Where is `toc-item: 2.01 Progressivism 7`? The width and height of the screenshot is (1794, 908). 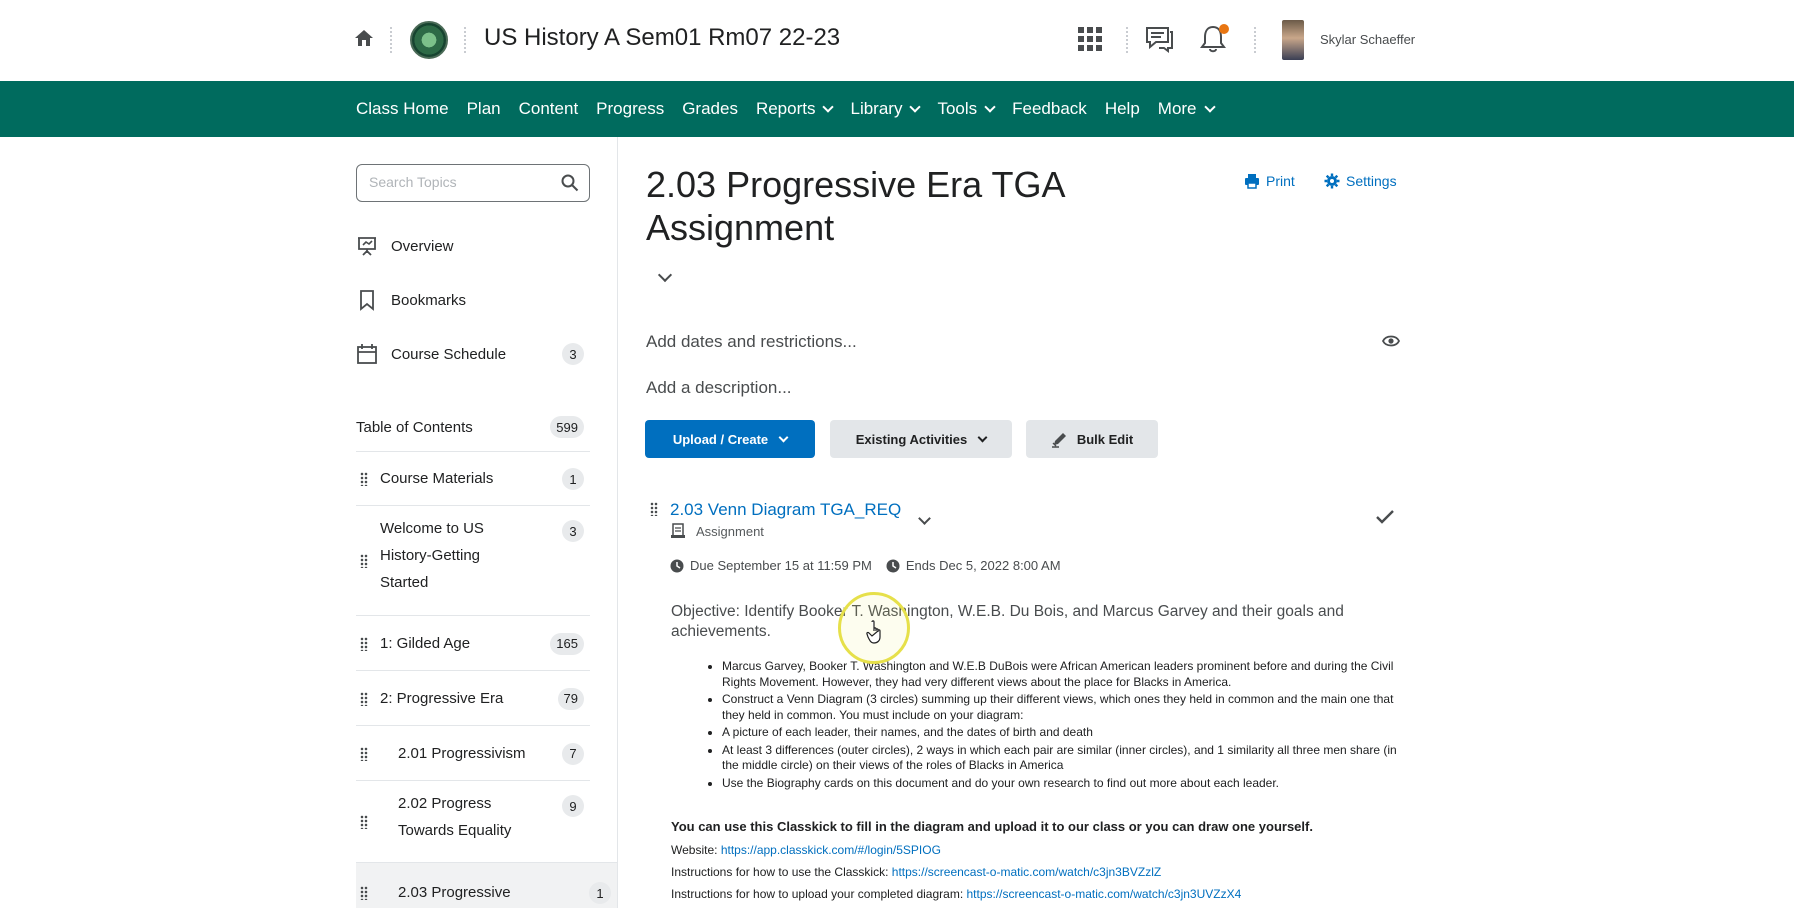 toc-item: 2.01 Progressivism 7 is located at coordinates (473, 752).